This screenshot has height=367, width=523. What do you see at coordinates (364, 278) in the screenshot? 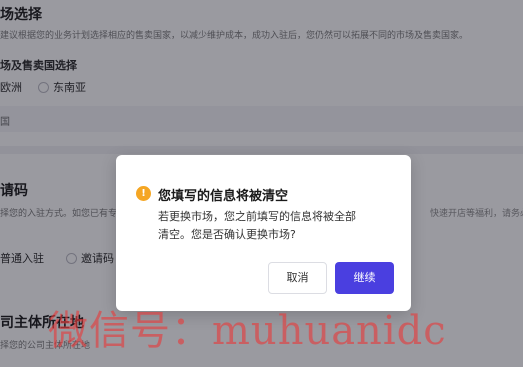
I see `continue-button: 继续` at bounding box center [364, 278].